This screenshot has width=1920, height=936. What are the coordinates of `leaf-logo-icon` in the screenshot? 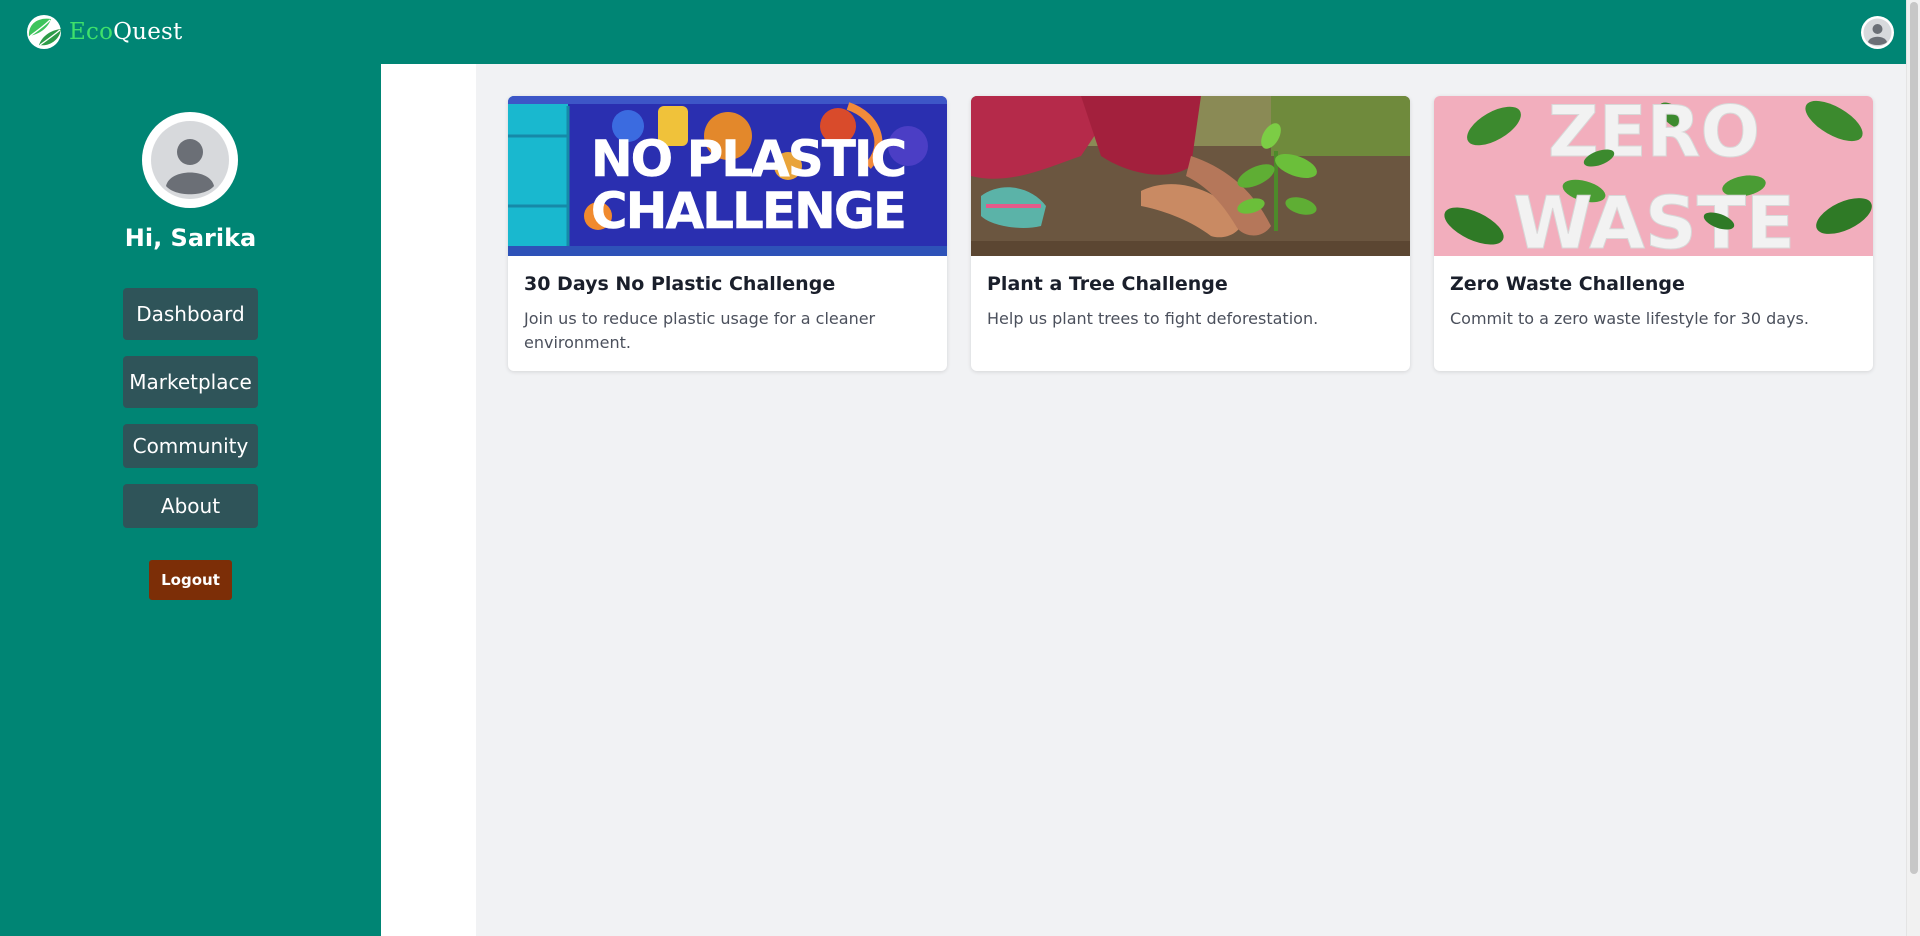 It's located at (44, 32).